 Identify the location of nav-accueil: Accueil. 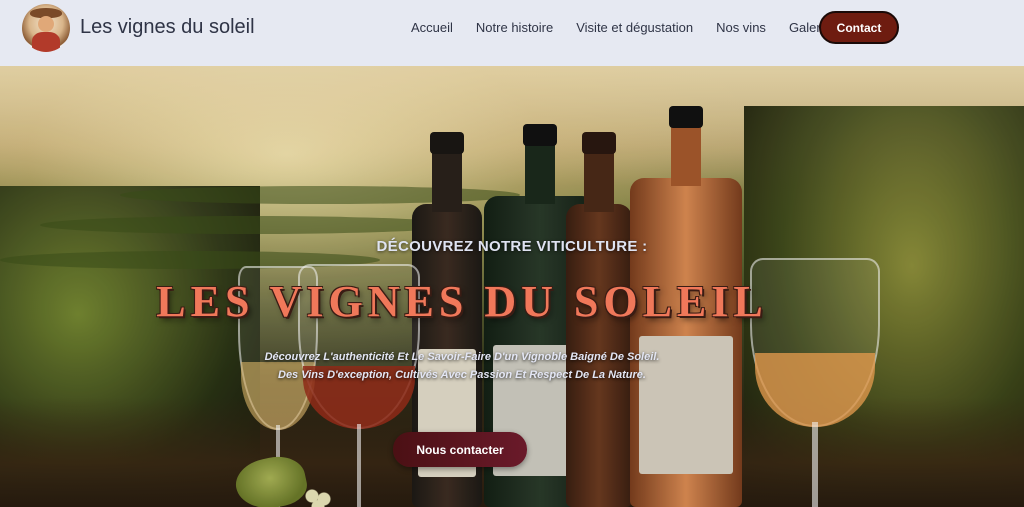
(432, 27).